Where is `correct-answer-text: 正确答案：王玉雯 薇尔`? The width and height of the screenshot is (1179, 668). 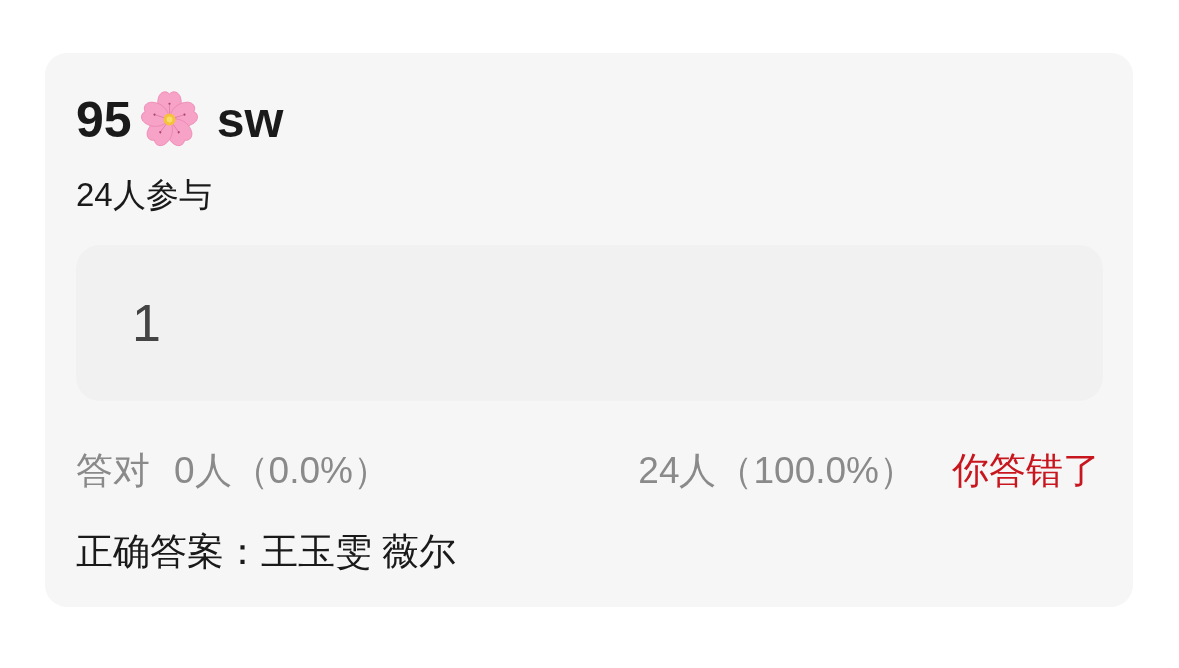
correct-answer-text: 正确答案：王玉雯 薇尔 is located at coordinates (267, 552).